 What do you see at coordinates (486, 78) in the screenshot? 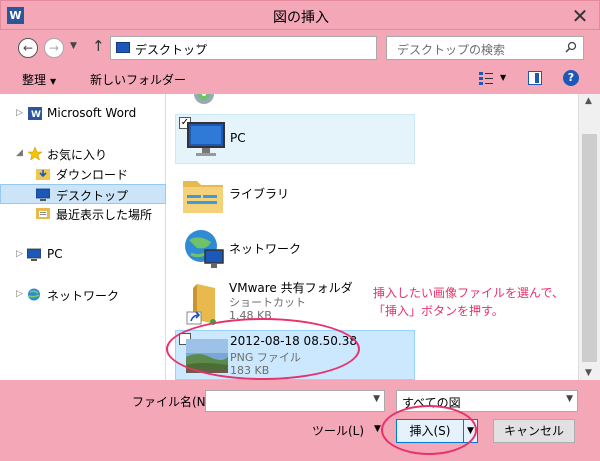
I see `view-options-icon` at bounding box center [486, 78].